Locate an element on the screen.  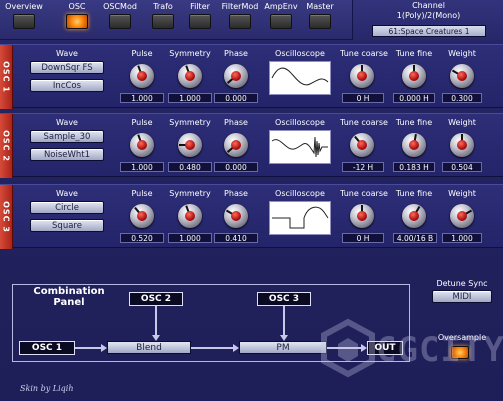
osc1-wave-b-selector: IncCos is located at coordinates (67, 85).